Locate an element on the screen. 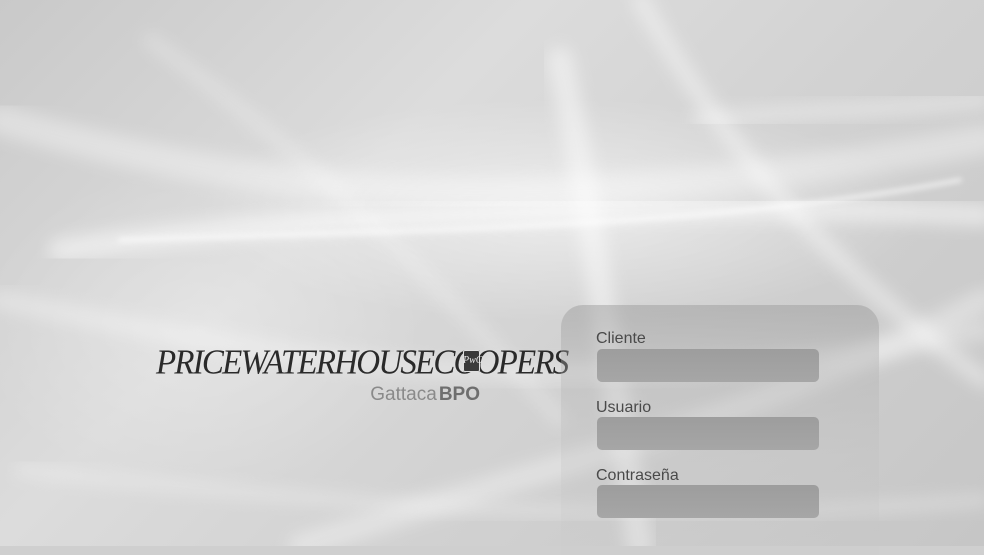 The width and height of the screenshot is (984, 555). cliente-input is located at coordinates (708, 365).